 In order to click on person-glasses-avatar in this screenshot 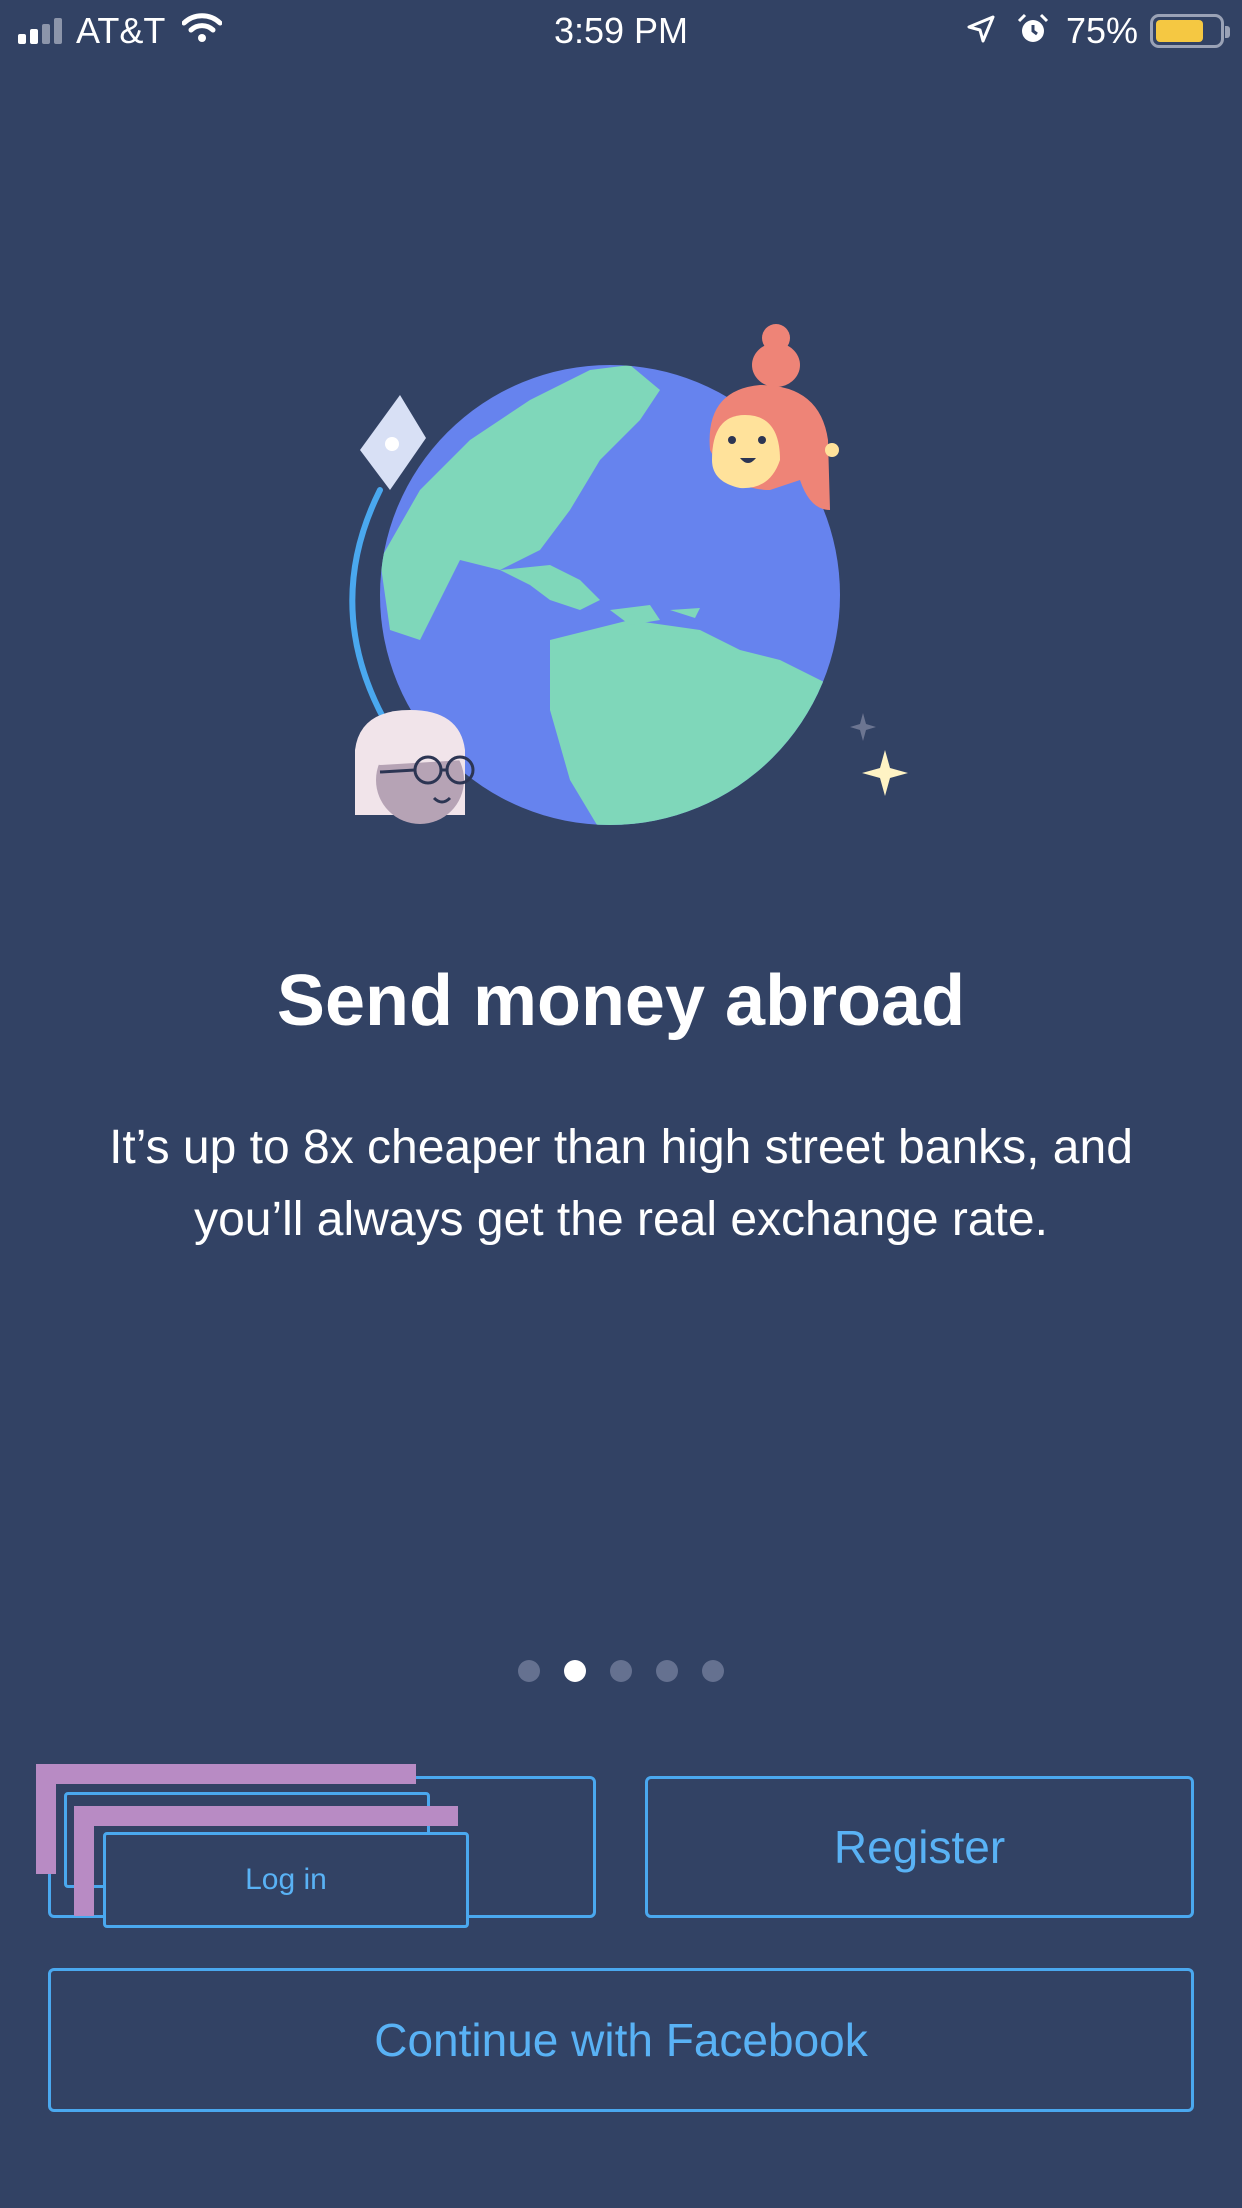, I will do `click(415, 767)`.